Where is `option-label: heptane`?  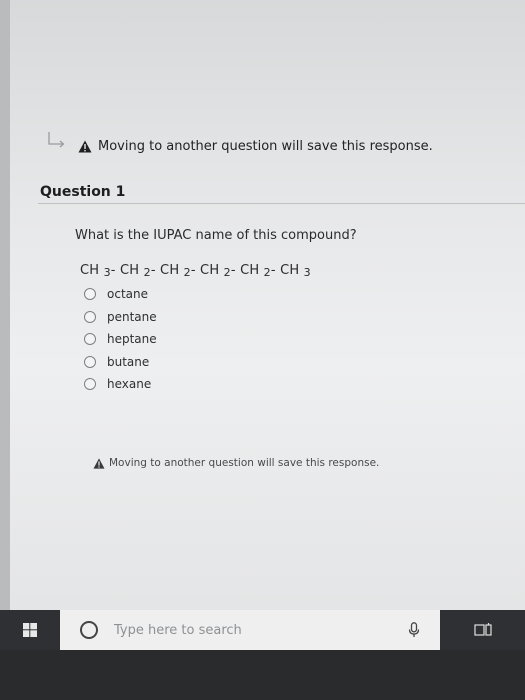 option-label: heptane is located at coordinates (132, 339).